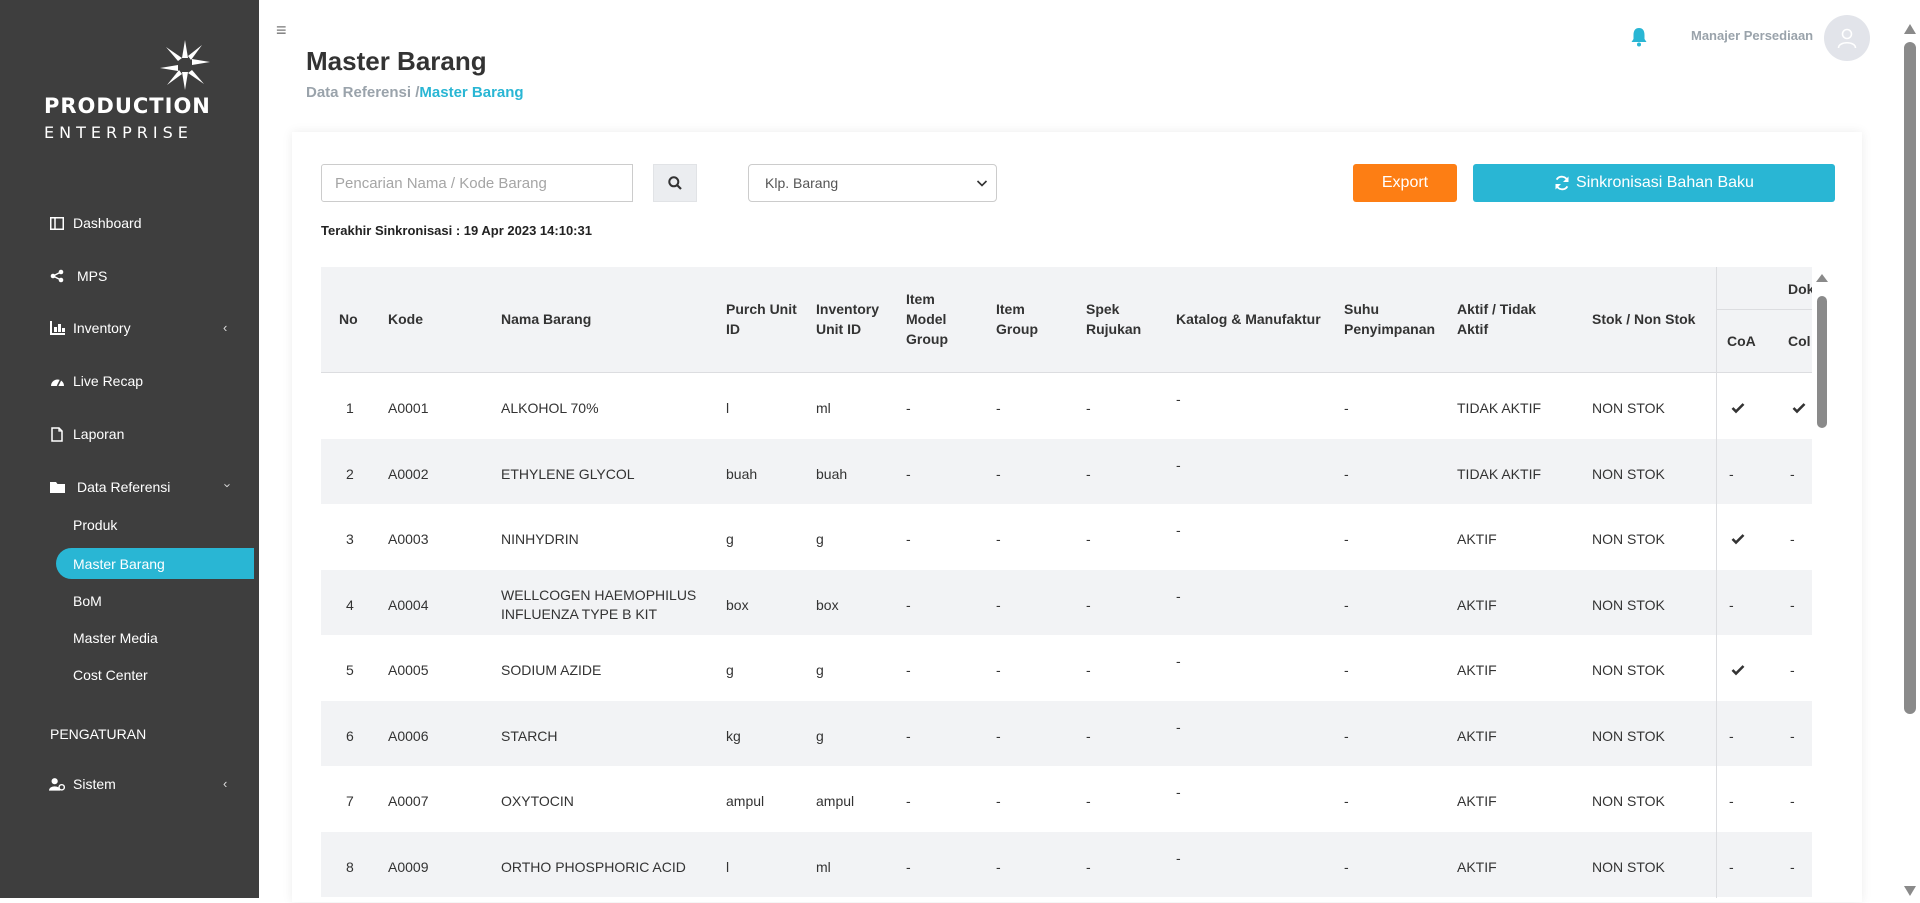  What do you see at coordinates (1738, 408) in the screenshot?
I see `check-icon` at bounding box center [1738, 408].